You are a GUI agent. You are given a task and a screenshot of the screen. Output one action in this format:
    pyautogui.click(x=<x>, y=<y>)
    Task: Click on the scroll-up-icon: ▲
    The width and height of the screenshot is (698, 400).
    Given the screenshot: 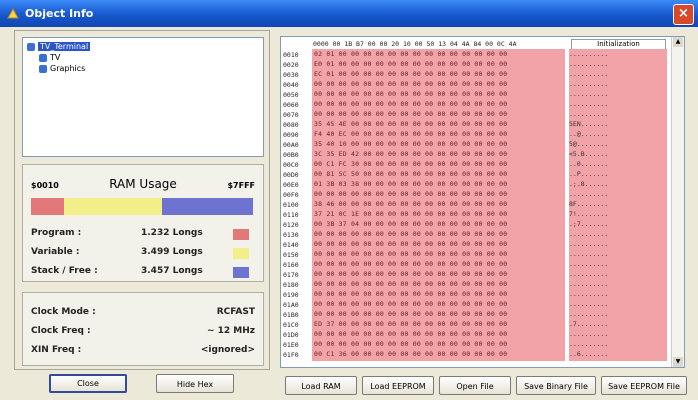 What is the action you would take?
    pyautogui.click(x=678, y=42)
    